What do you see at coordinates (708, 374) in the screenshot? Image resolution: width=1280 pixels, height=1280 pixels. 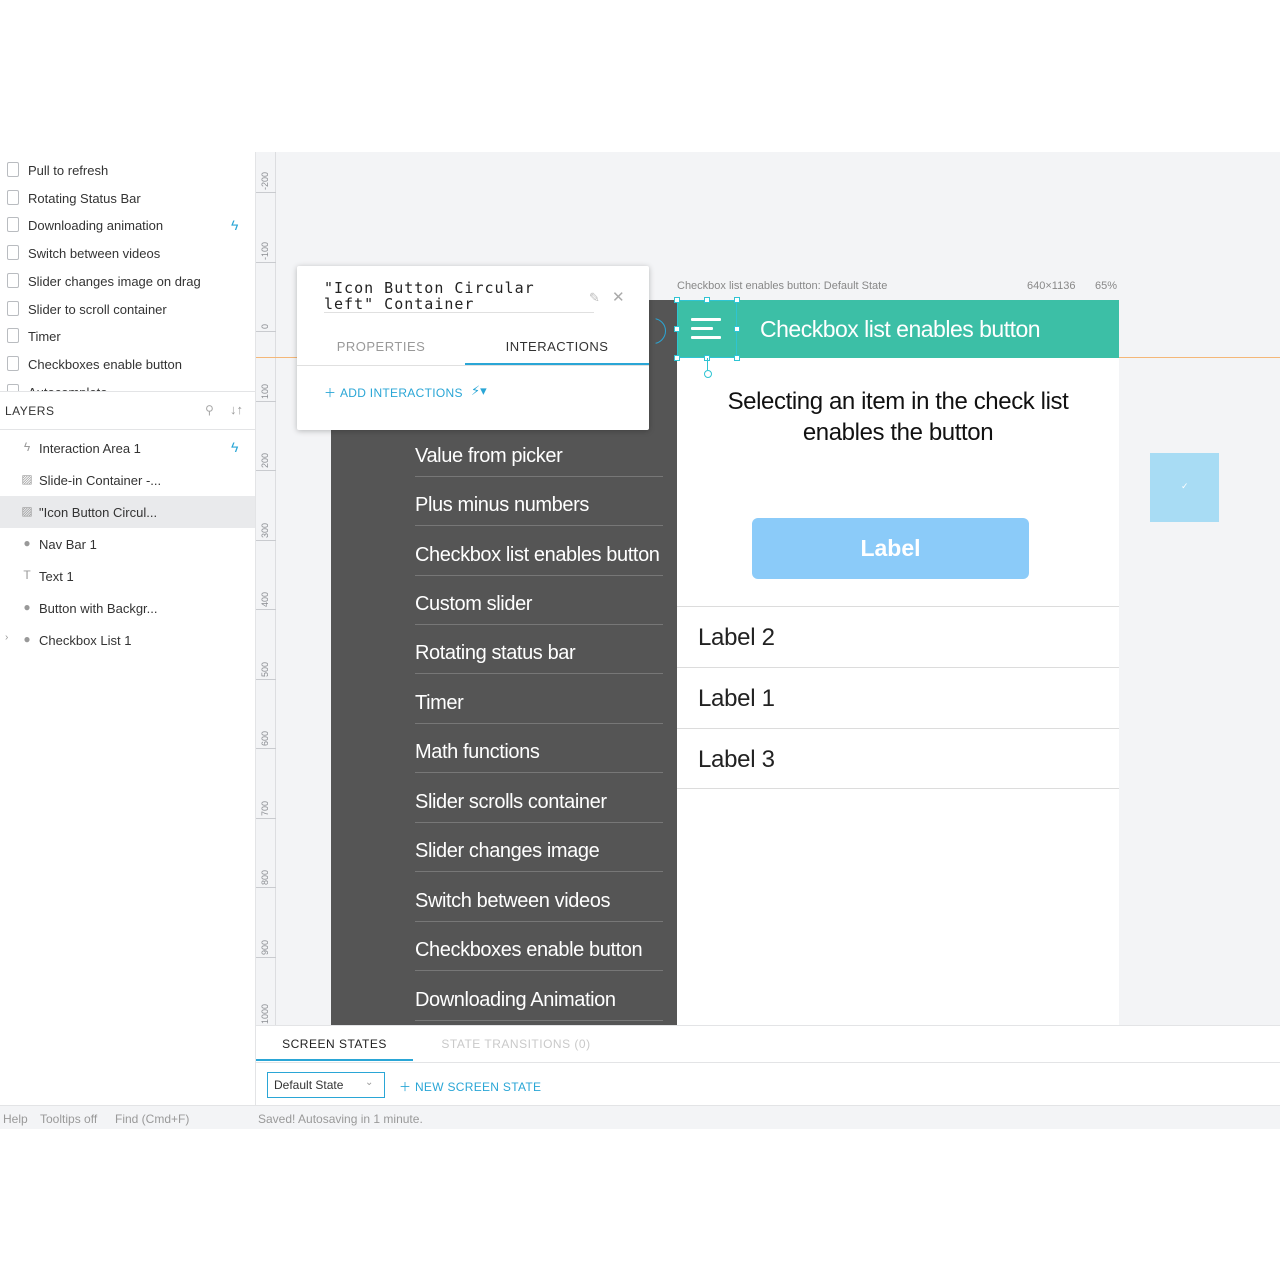 I see `rotation-handle` at bounding box center [708, 374].